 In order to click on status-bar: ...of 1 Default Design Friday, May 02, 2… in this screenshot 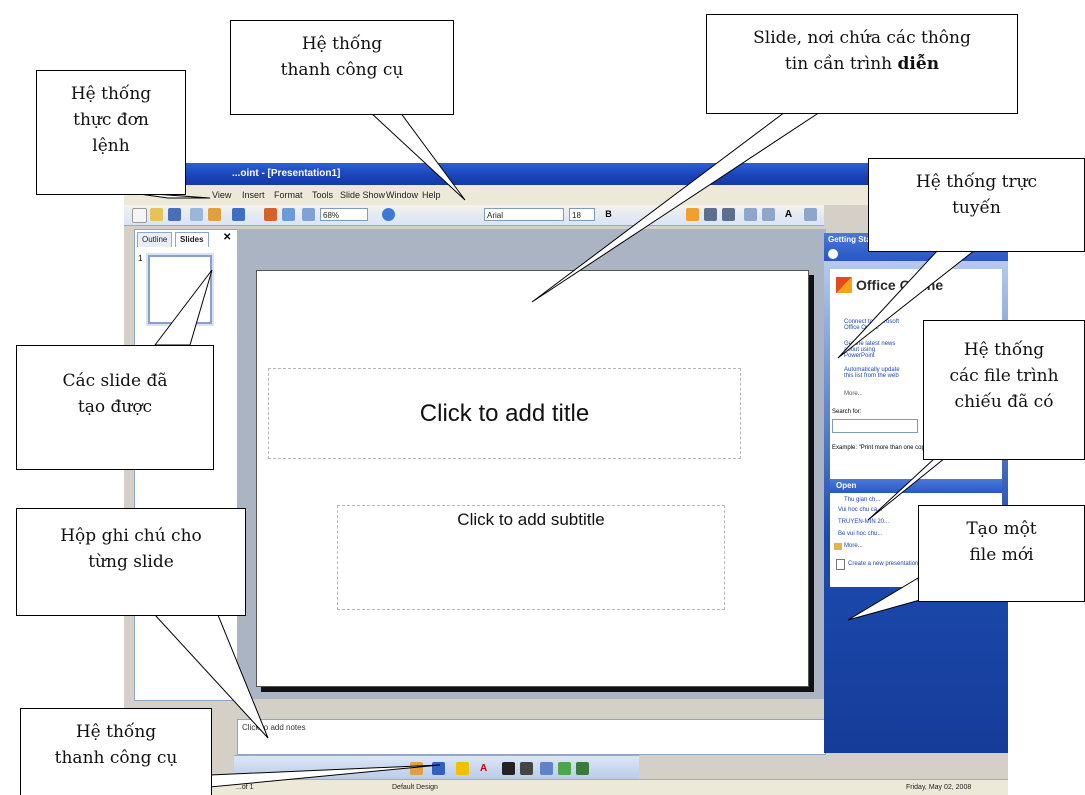, I will do `click(566, 787)`.